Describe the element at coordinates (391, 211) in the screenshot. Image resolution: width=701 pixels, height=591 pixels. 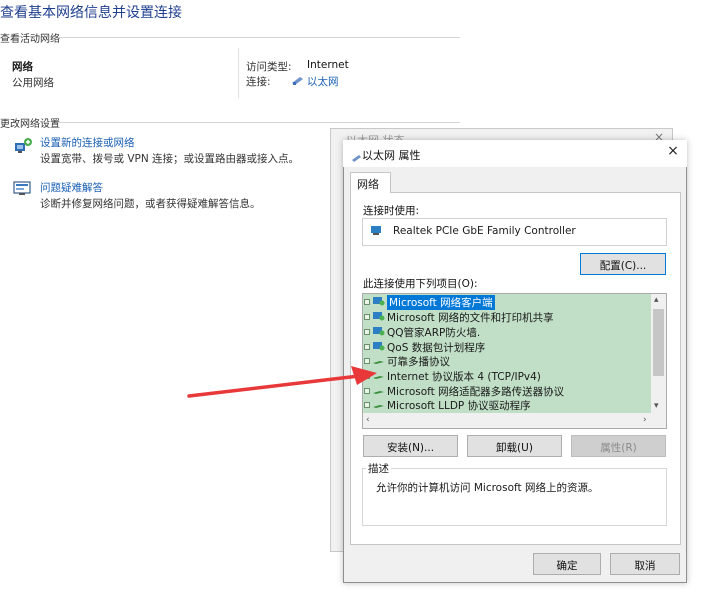
I see `connect-using-label: 连接时使用:` at that location.